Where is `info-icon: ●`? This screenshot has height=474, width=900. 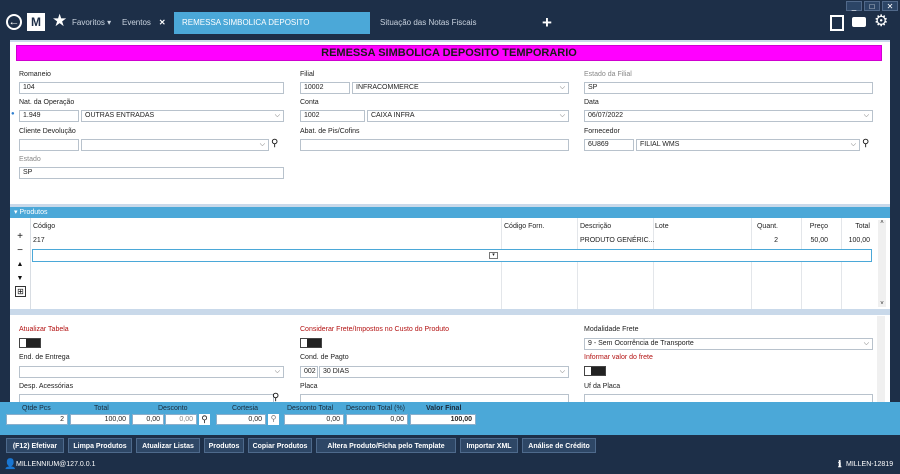
info-icon: ● is located at coordinates (13, 114).